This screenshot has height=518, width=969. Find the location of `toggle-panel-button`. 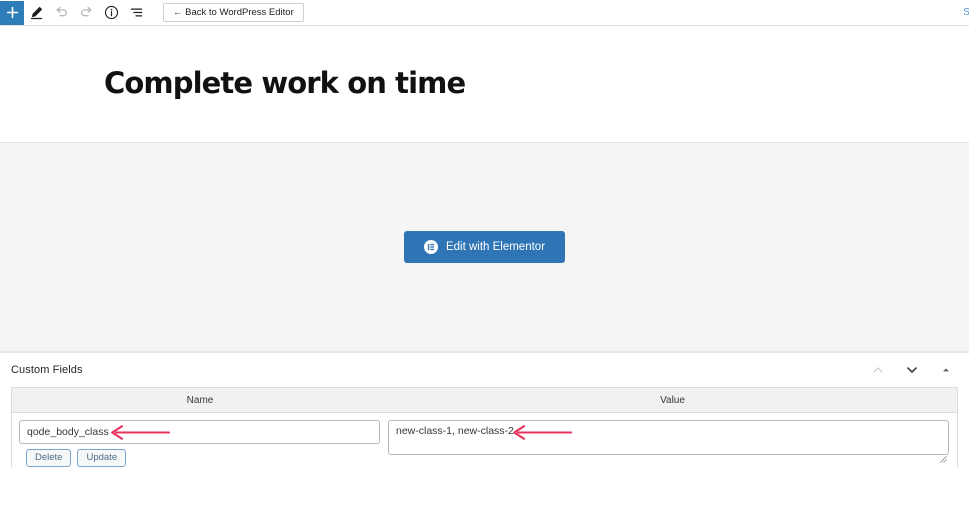

toggle-panel-button is located at coordinates (946, 370).